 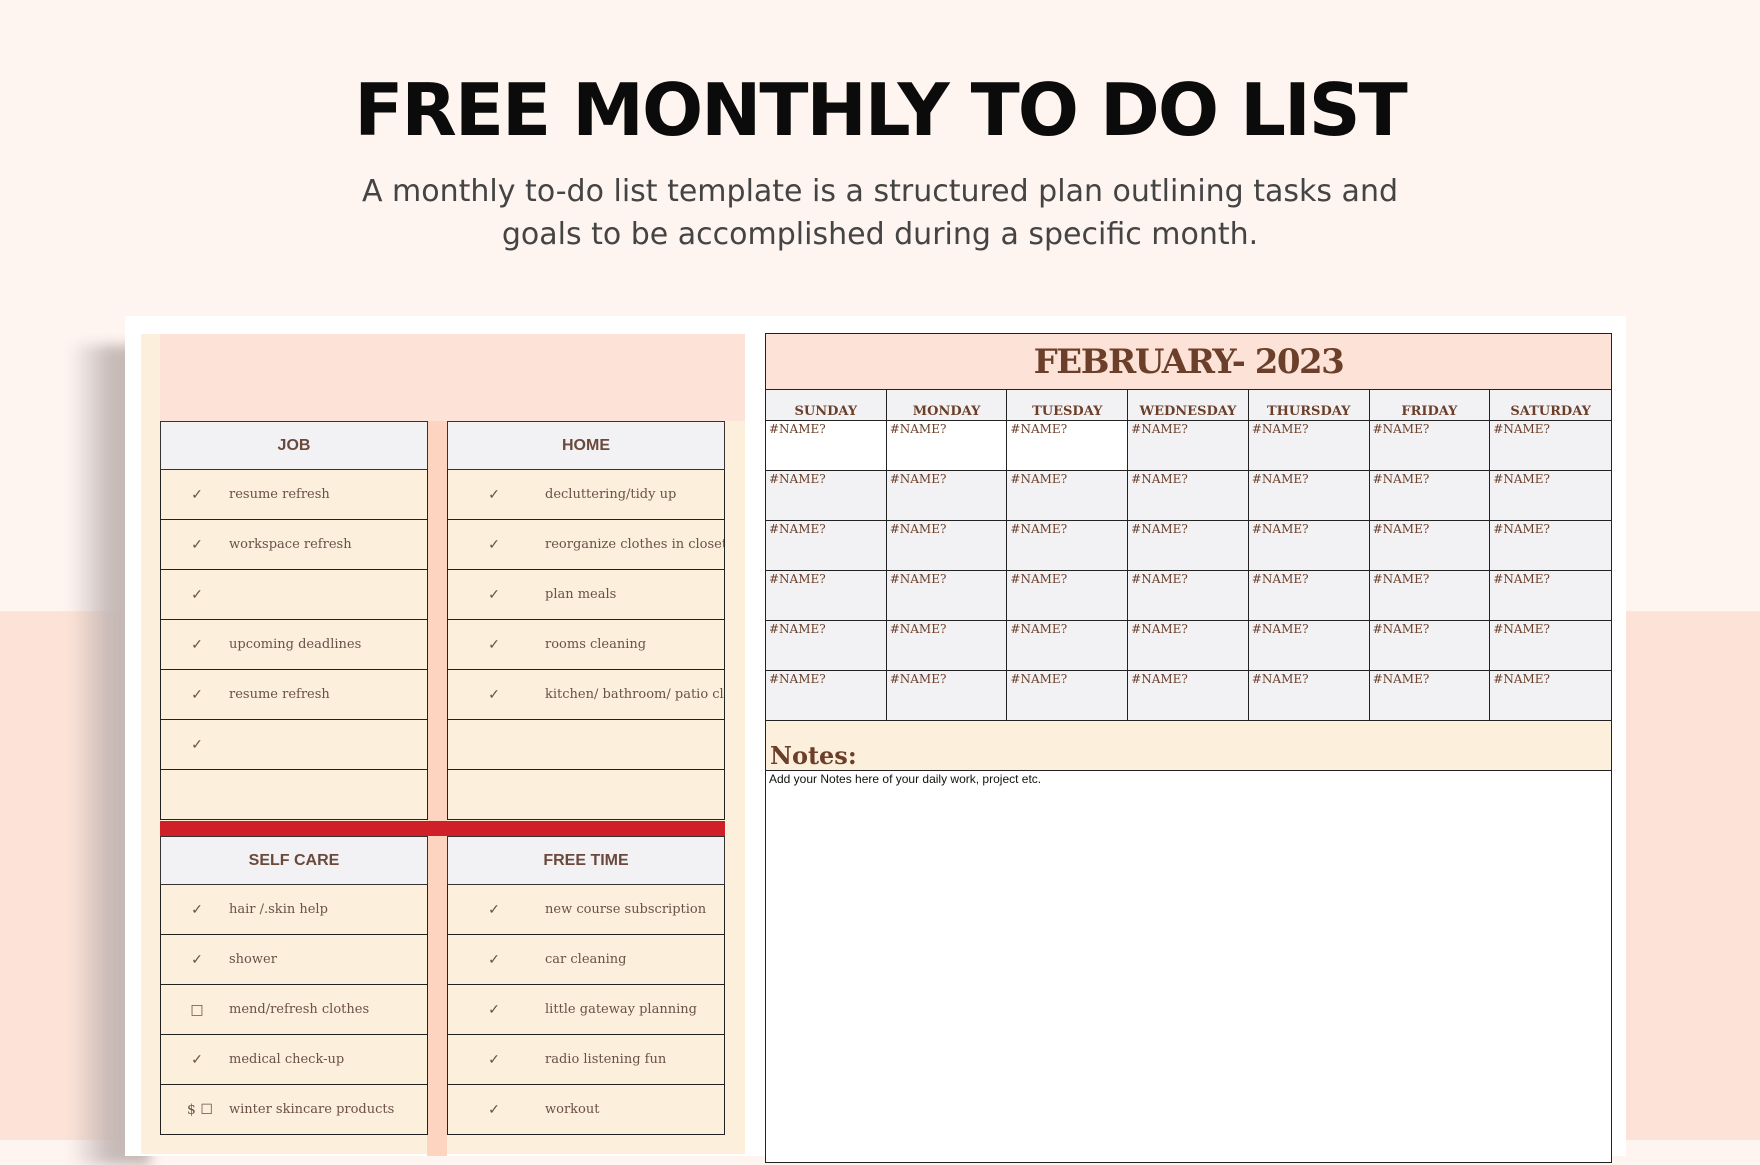 I want to click on list-item-text: rooms cleaning, so click(x=596, y=644).